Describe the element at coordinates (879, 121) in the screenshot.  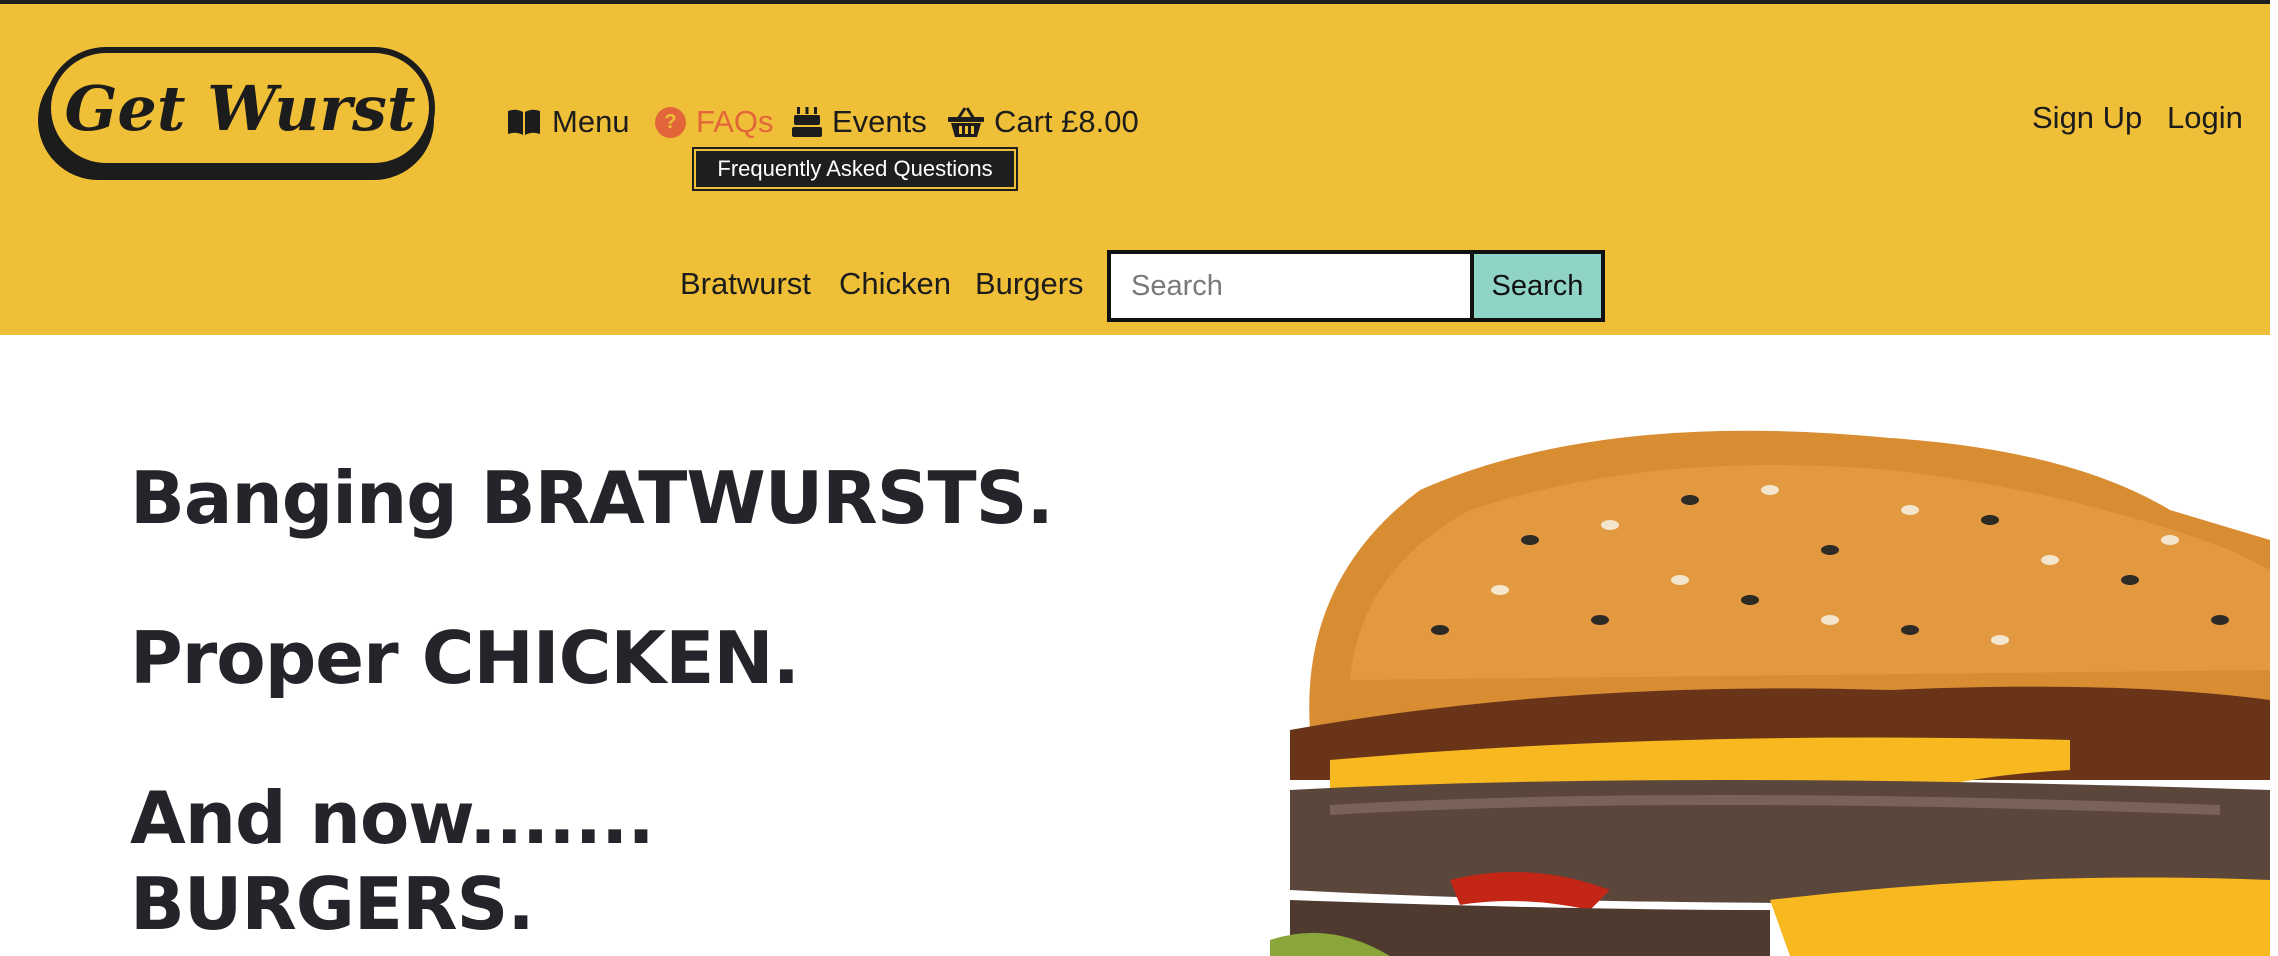
I see `nav-events-label: Events` at that location.